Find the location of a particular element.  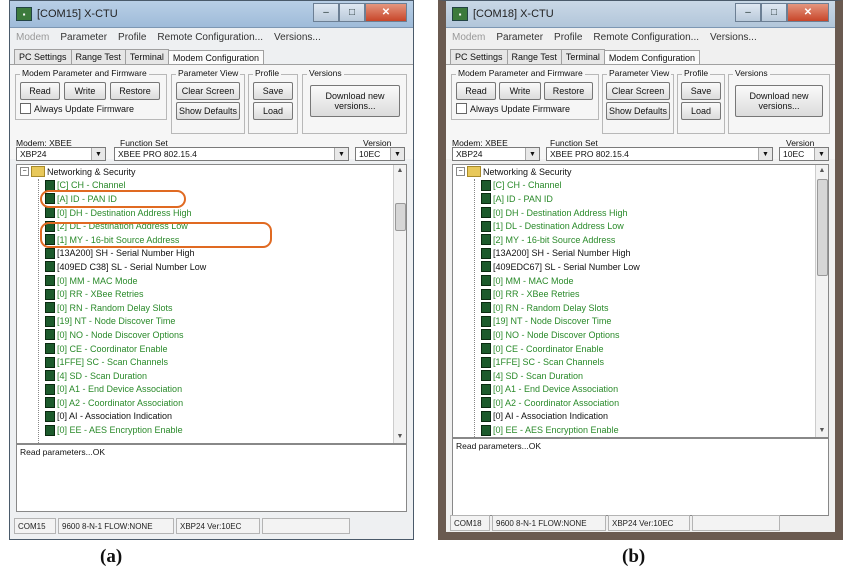

title-bar: ▪ [COM15] X-CTU – □ ✕ is located at coordinates (211, 14).